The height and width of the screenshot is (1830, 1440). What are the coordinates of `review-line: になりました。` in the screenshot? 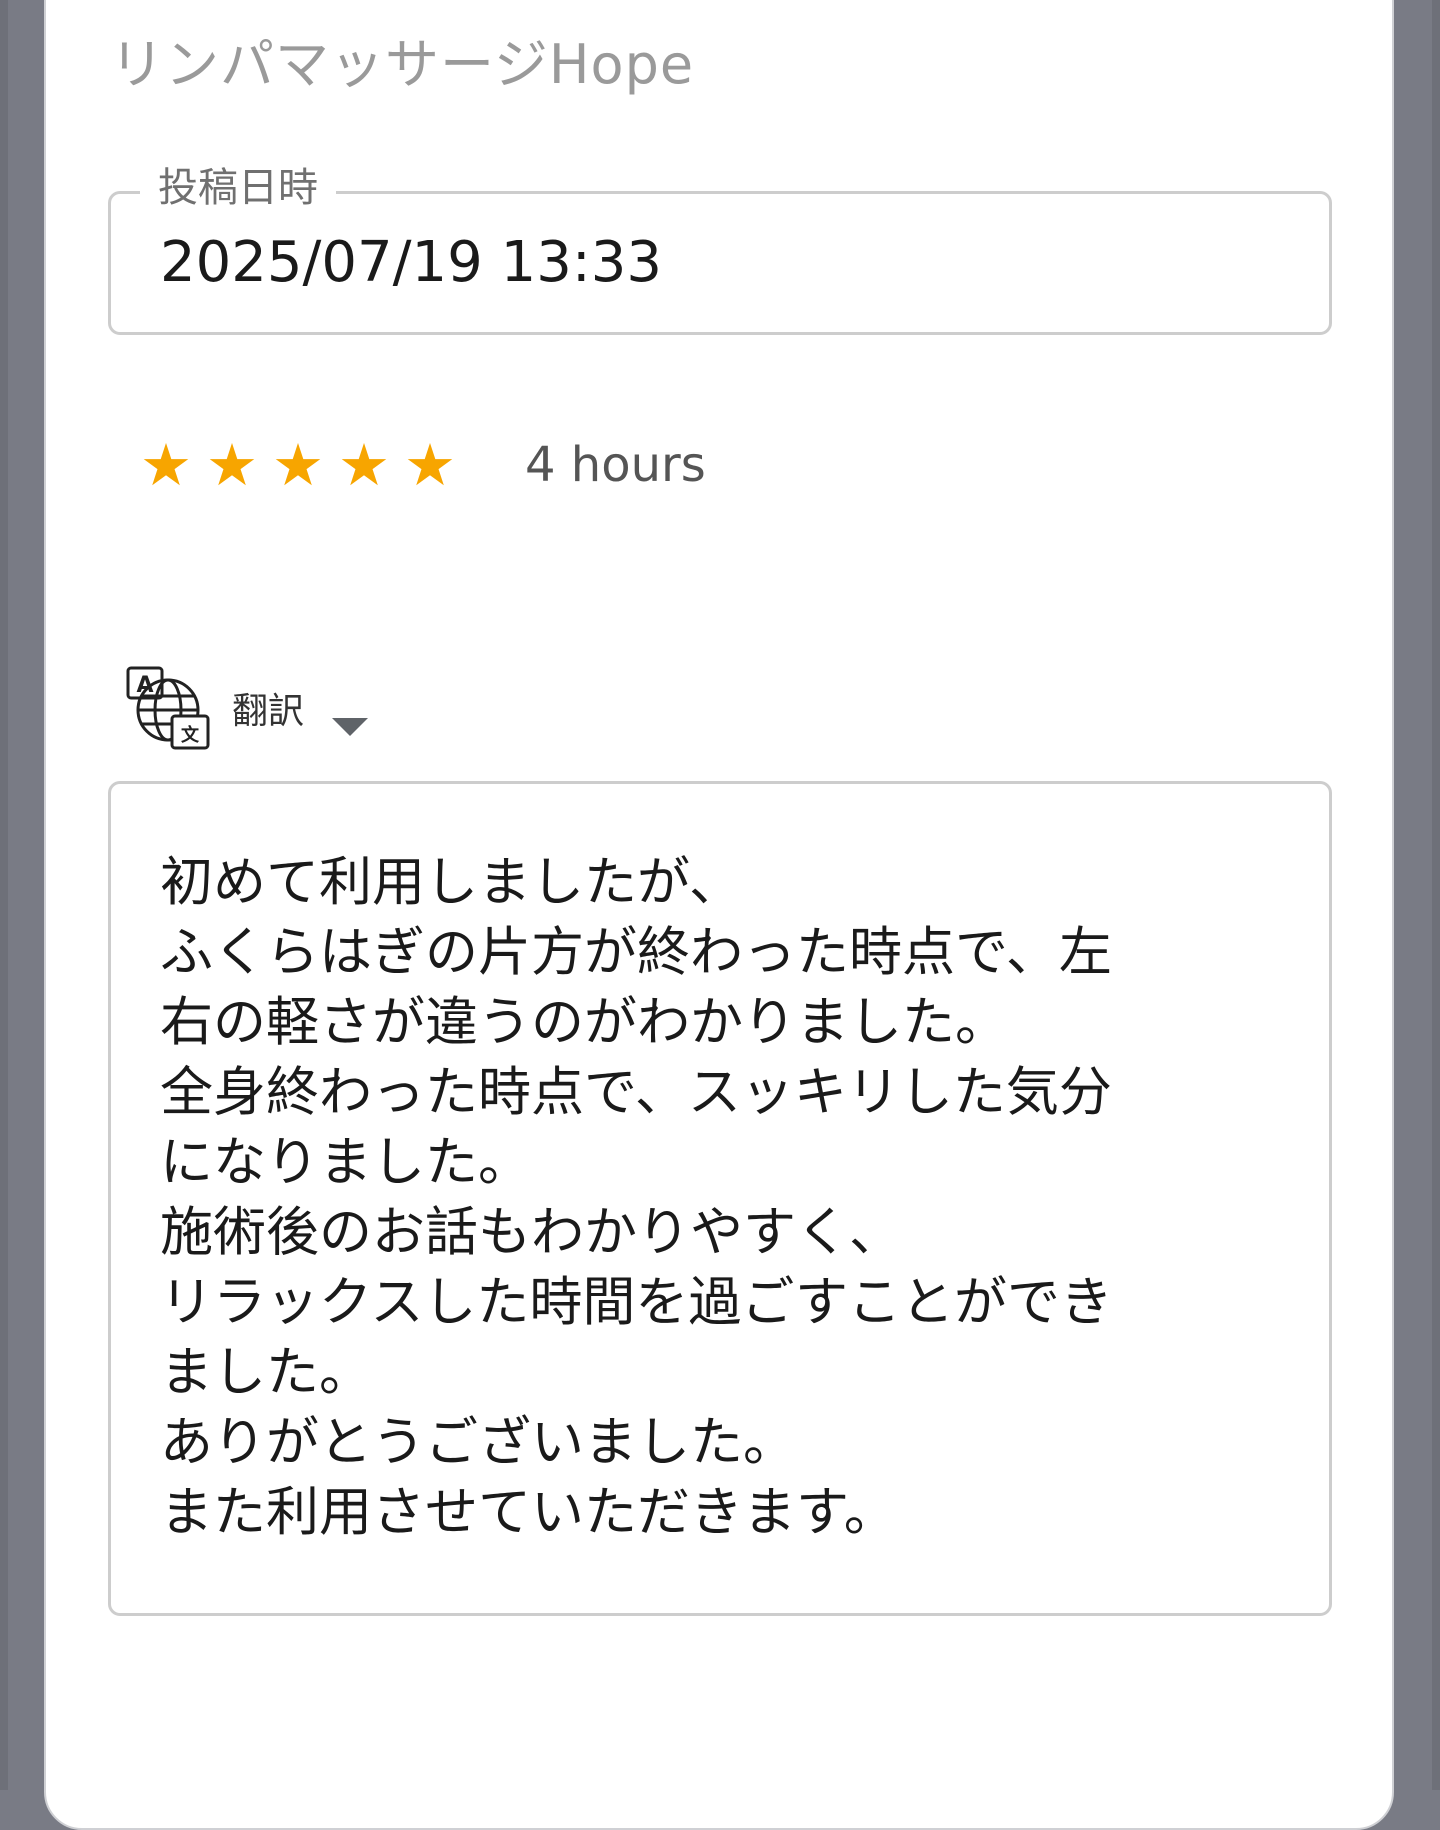 It's located at (345, 1162).